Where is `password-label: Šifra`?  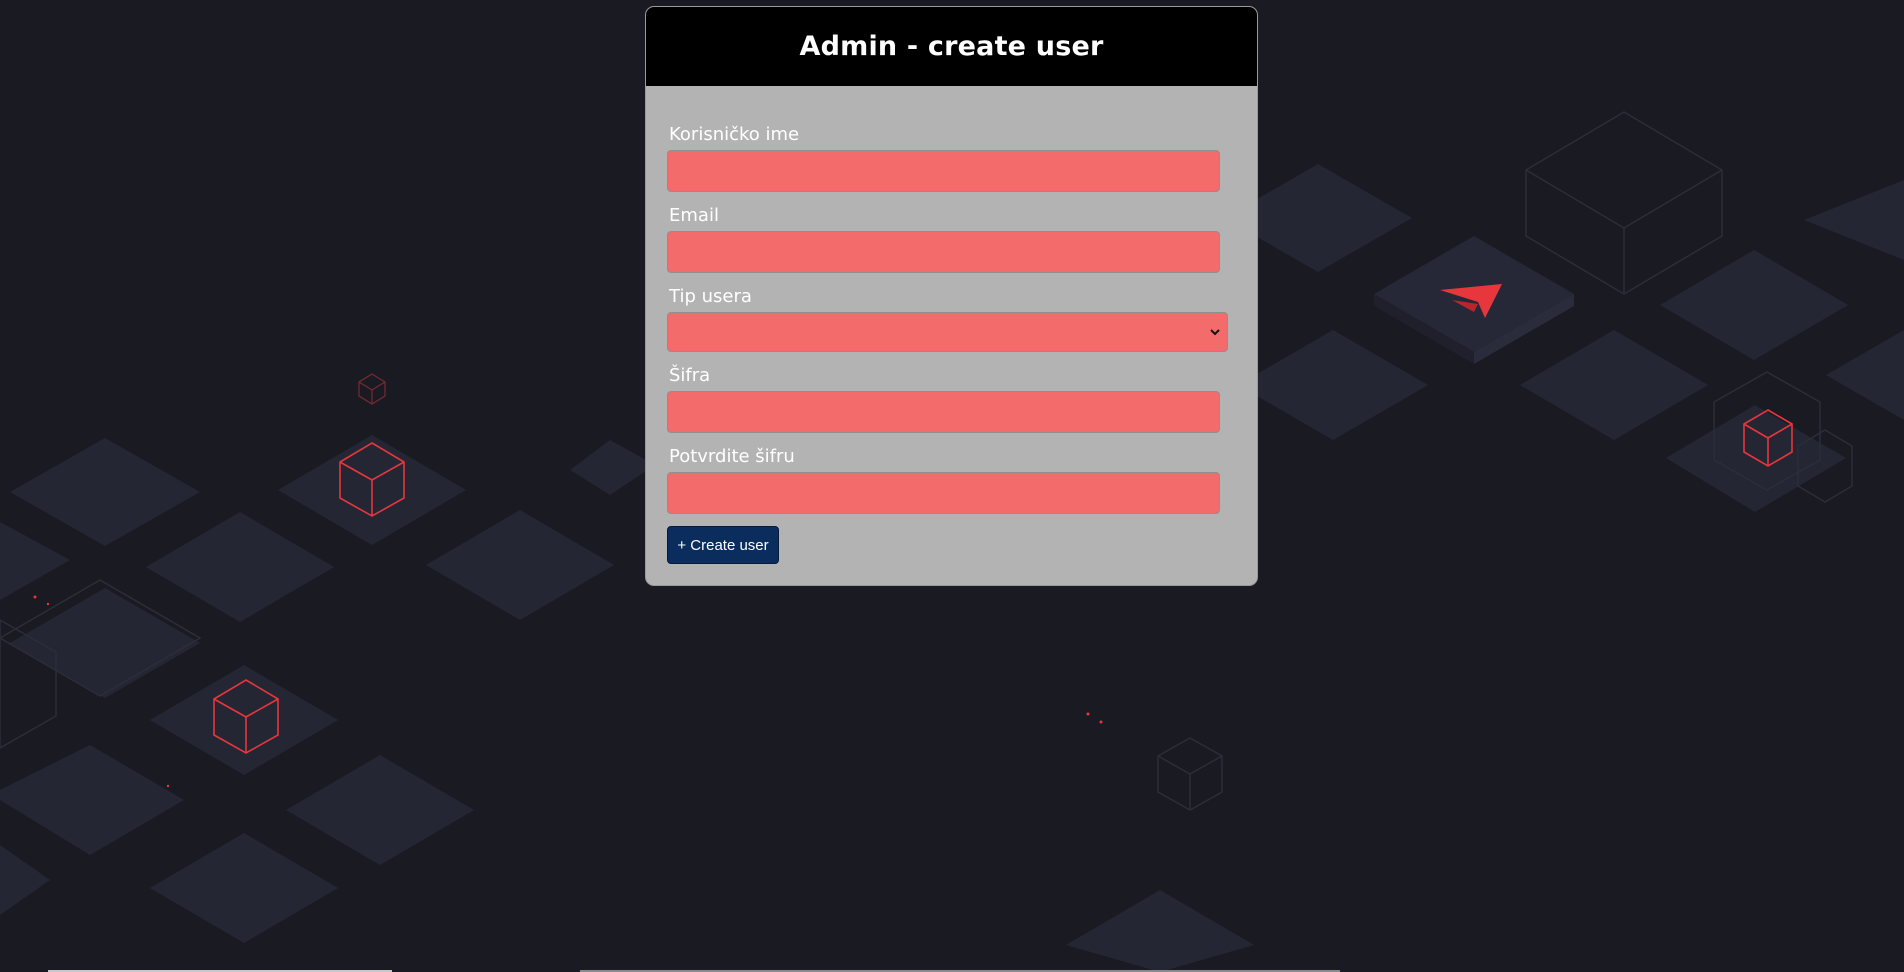
password-label: Šifra is located at coordinates (690, 375).